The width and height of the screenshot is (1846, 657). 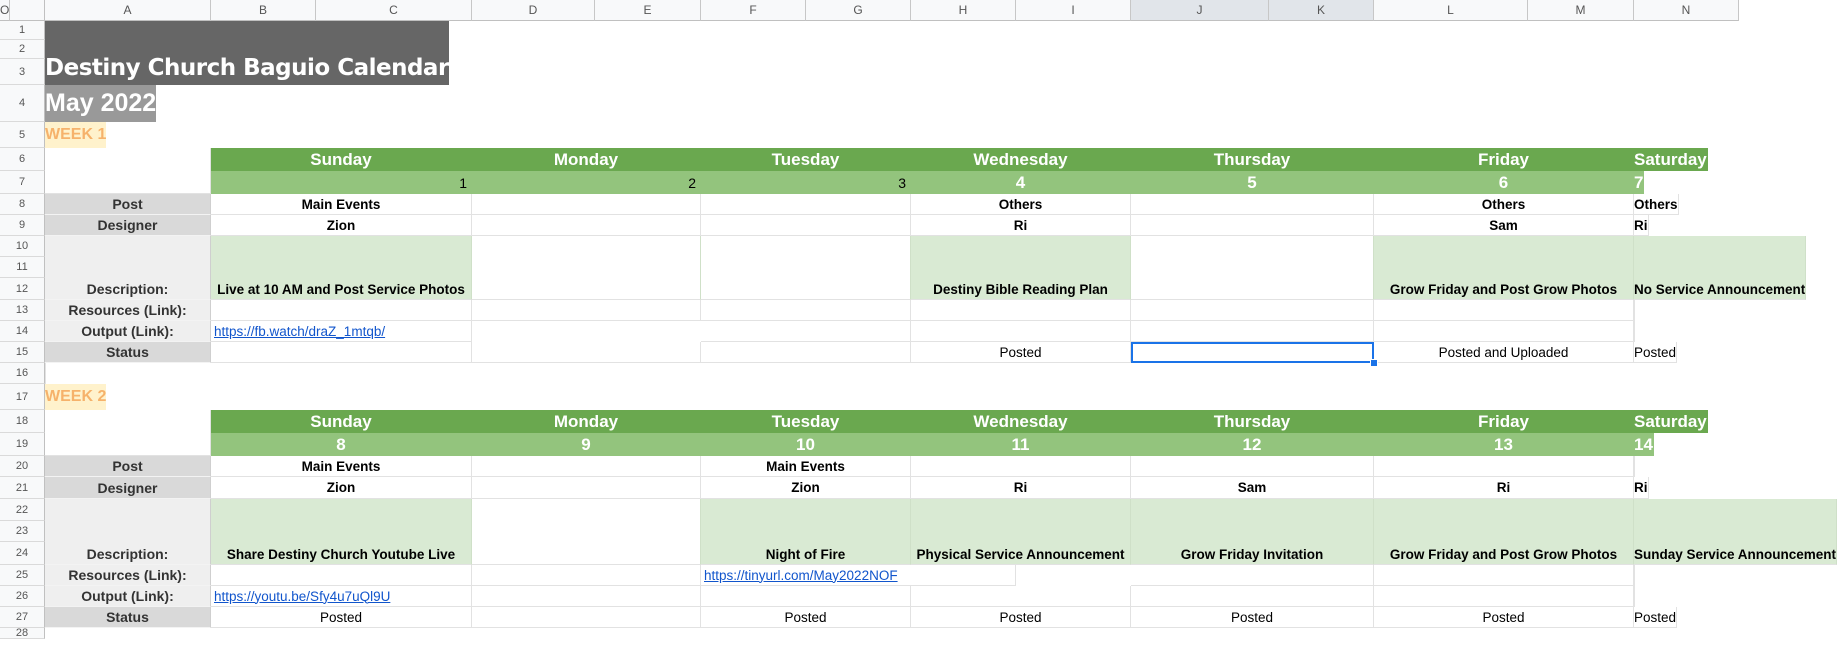 What do you see at coordinates (128, 310) in the screenshot?
I see `resources-label: Resources (Link):` at bounding box center [128, 310].